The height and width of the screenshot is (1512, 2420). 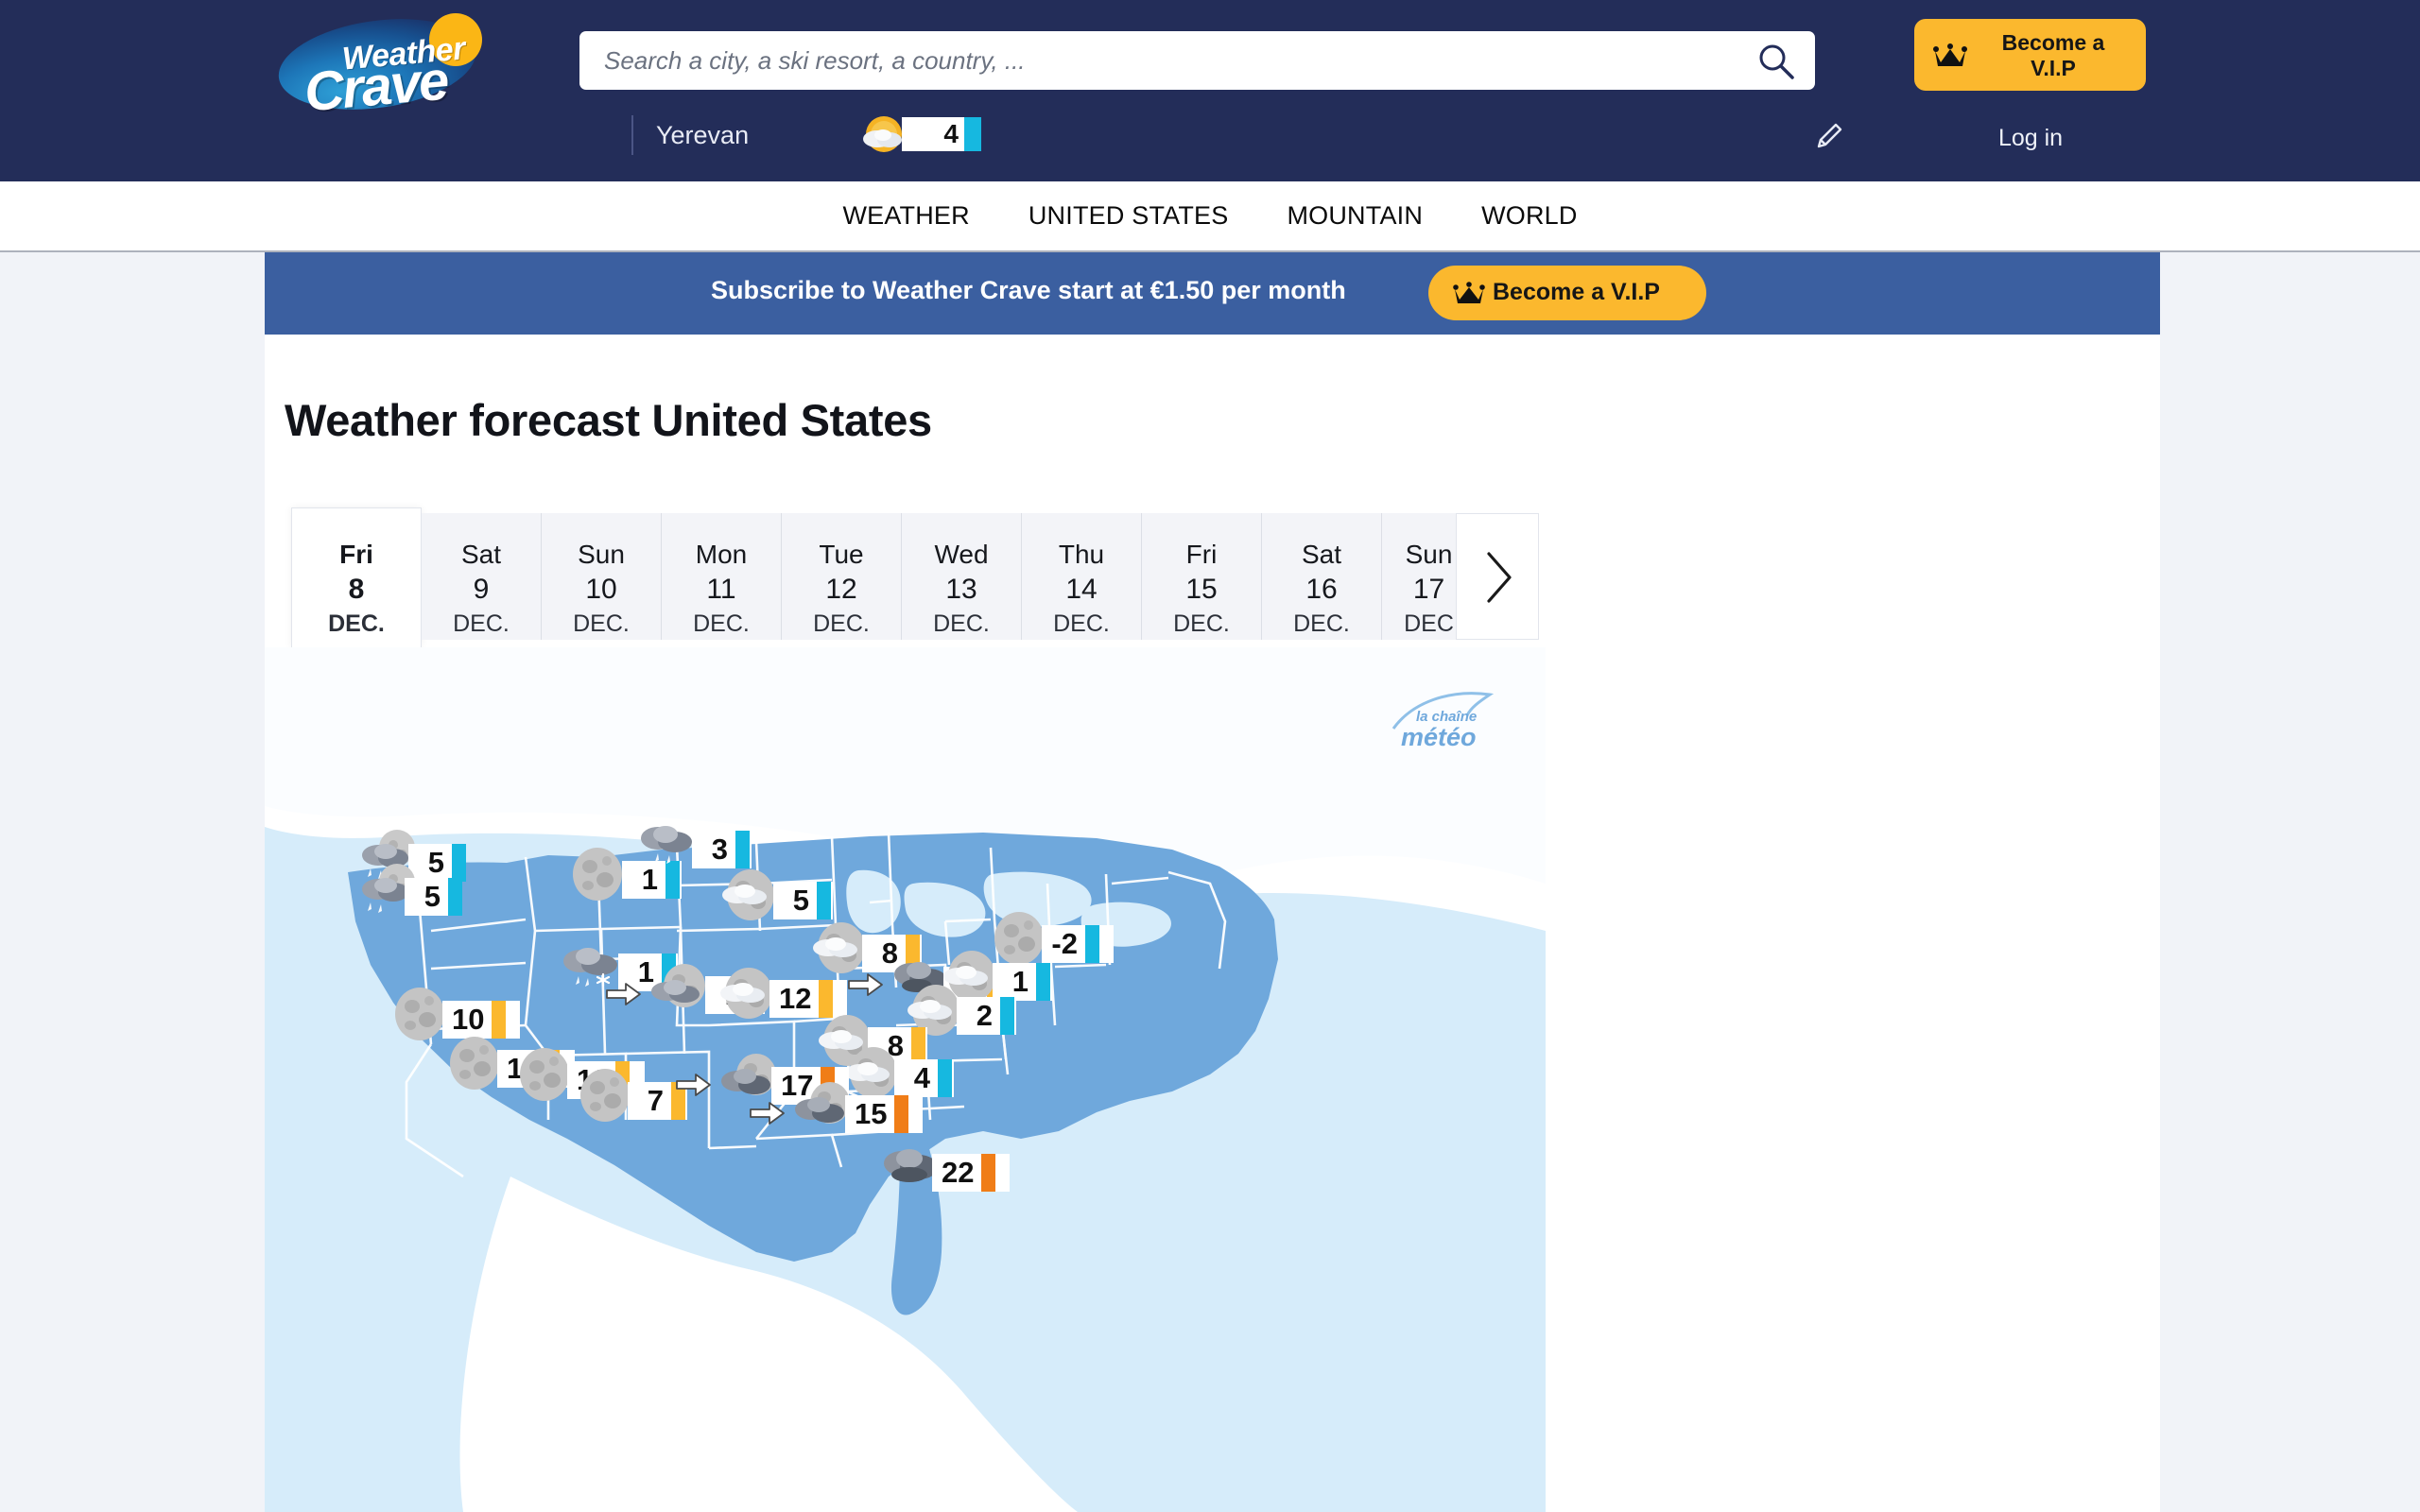 I want to click on marker-card: 2, so click(x=986, y=1016).